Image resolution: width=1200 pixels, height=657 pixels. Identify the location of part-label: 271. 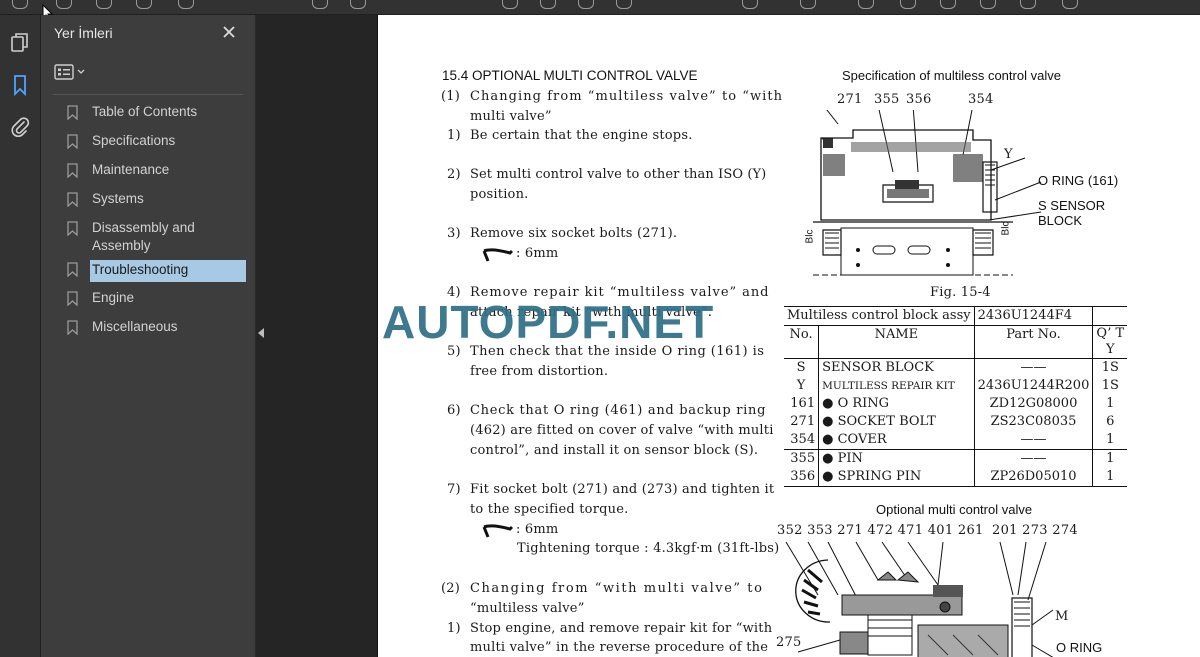
(850, 99).